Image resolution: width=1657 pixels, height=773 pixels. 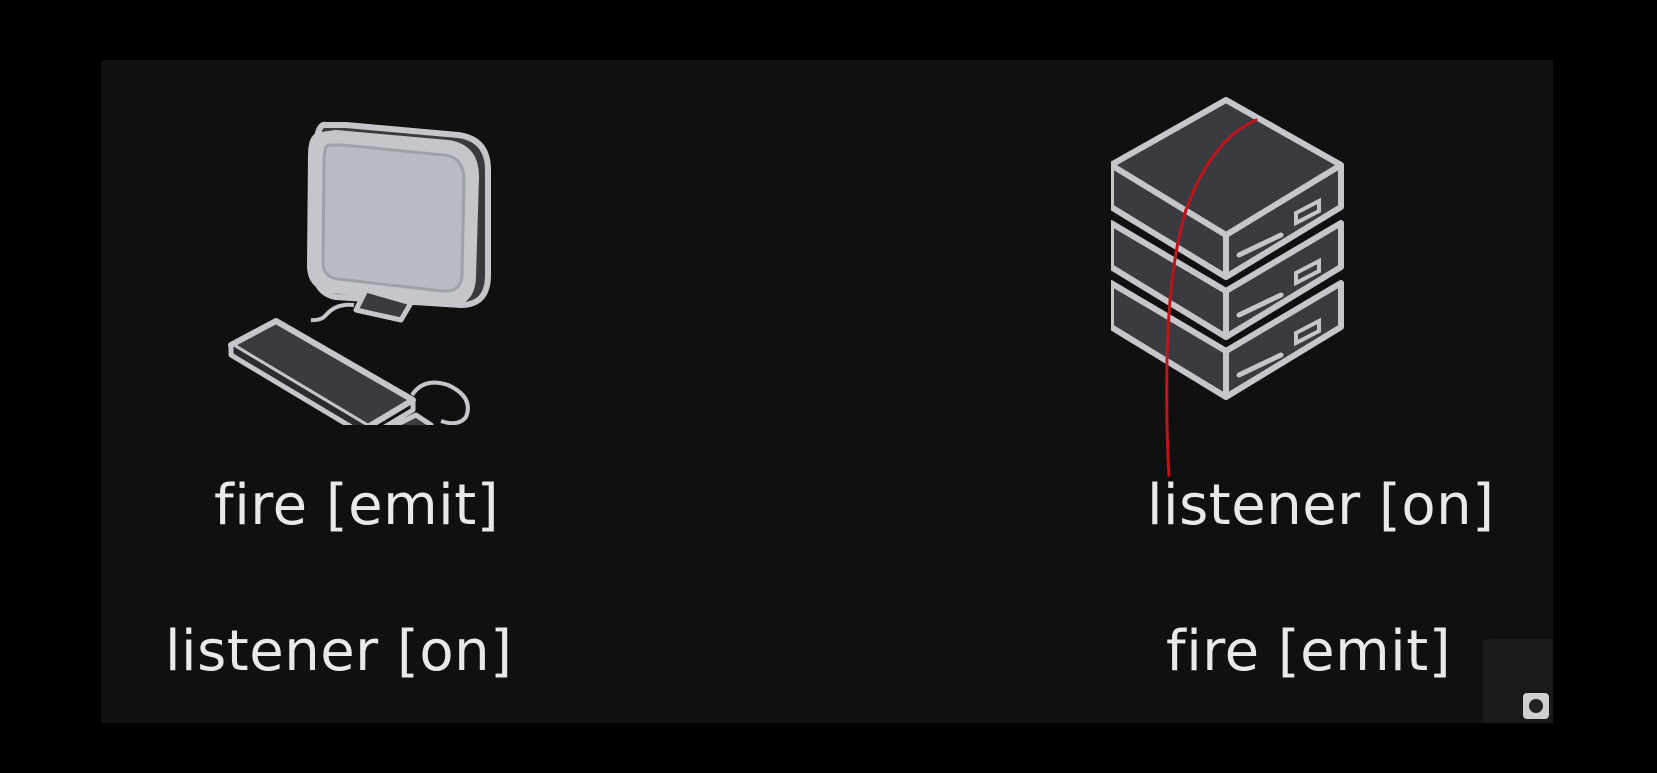 What do you see at coordinates (1536, 706) in the screenshot?
I see `camera-icon` at bounding box center [1536, 706].